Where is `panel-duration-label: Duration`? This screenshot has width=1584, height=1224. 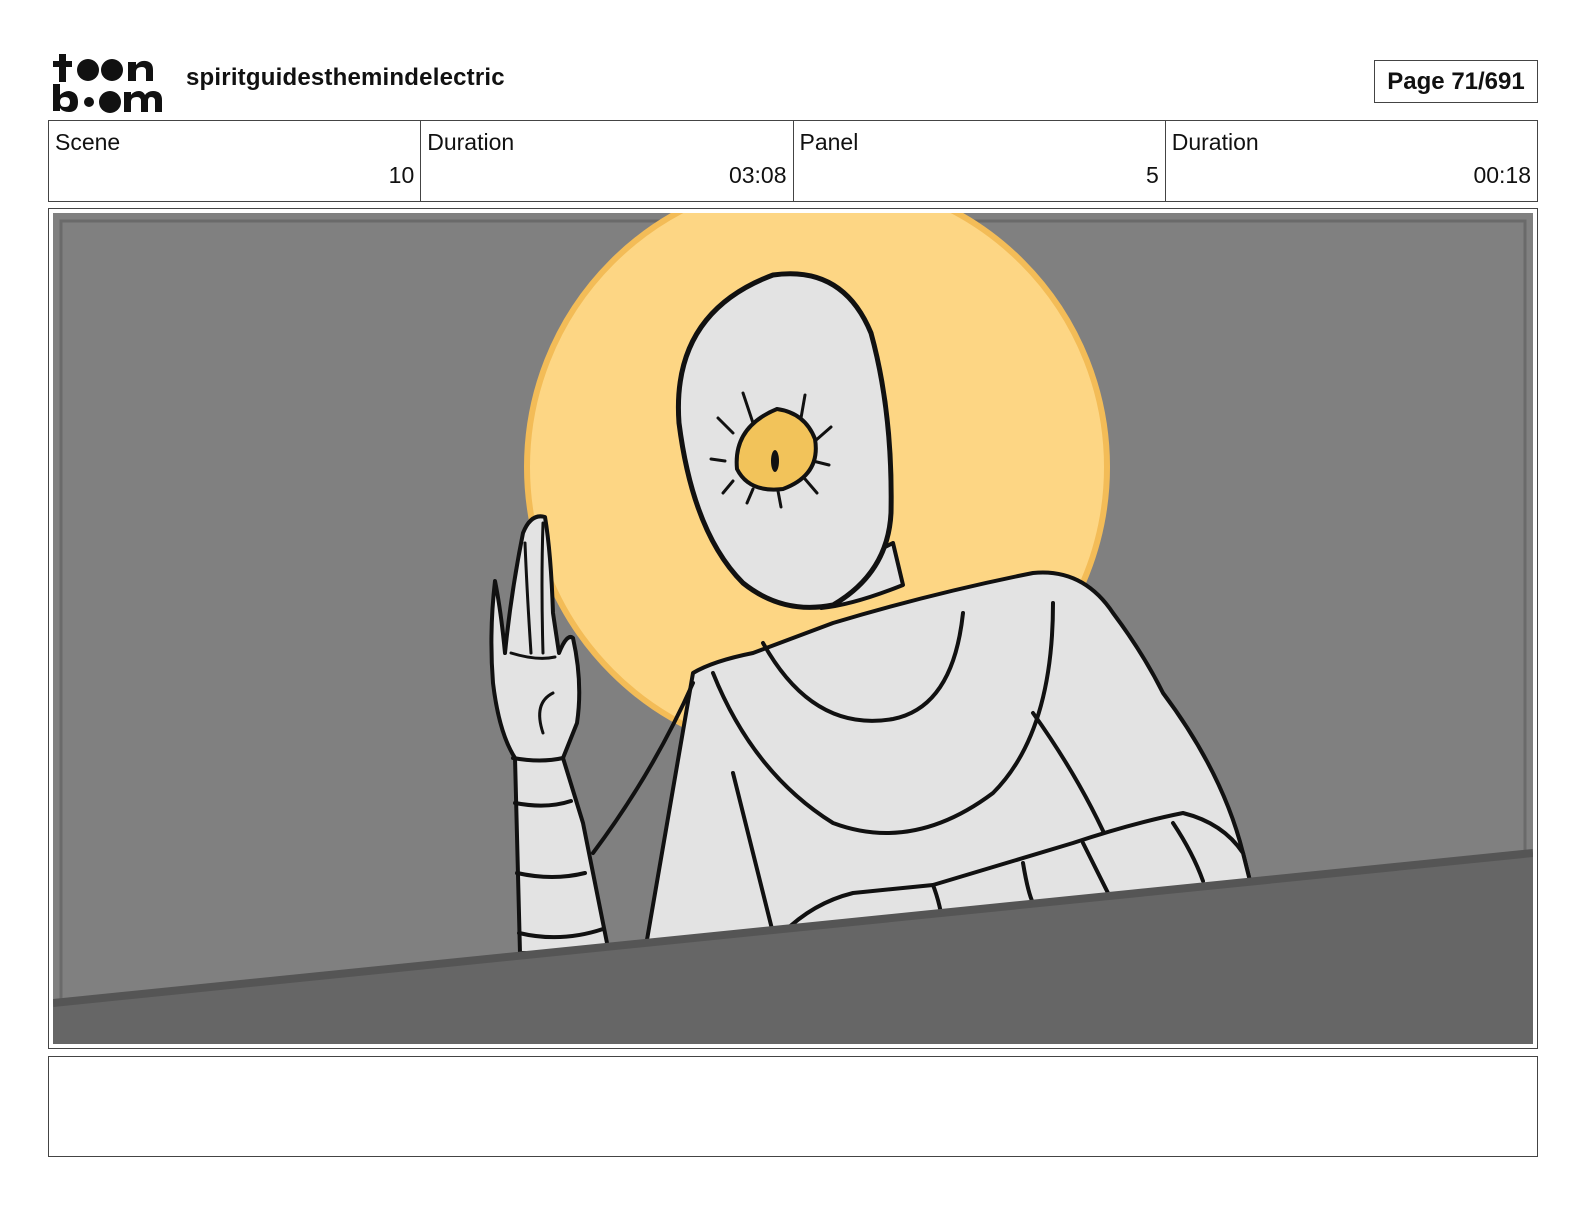
panel-duration-label: Duration is located at coordinates (1215, 142).